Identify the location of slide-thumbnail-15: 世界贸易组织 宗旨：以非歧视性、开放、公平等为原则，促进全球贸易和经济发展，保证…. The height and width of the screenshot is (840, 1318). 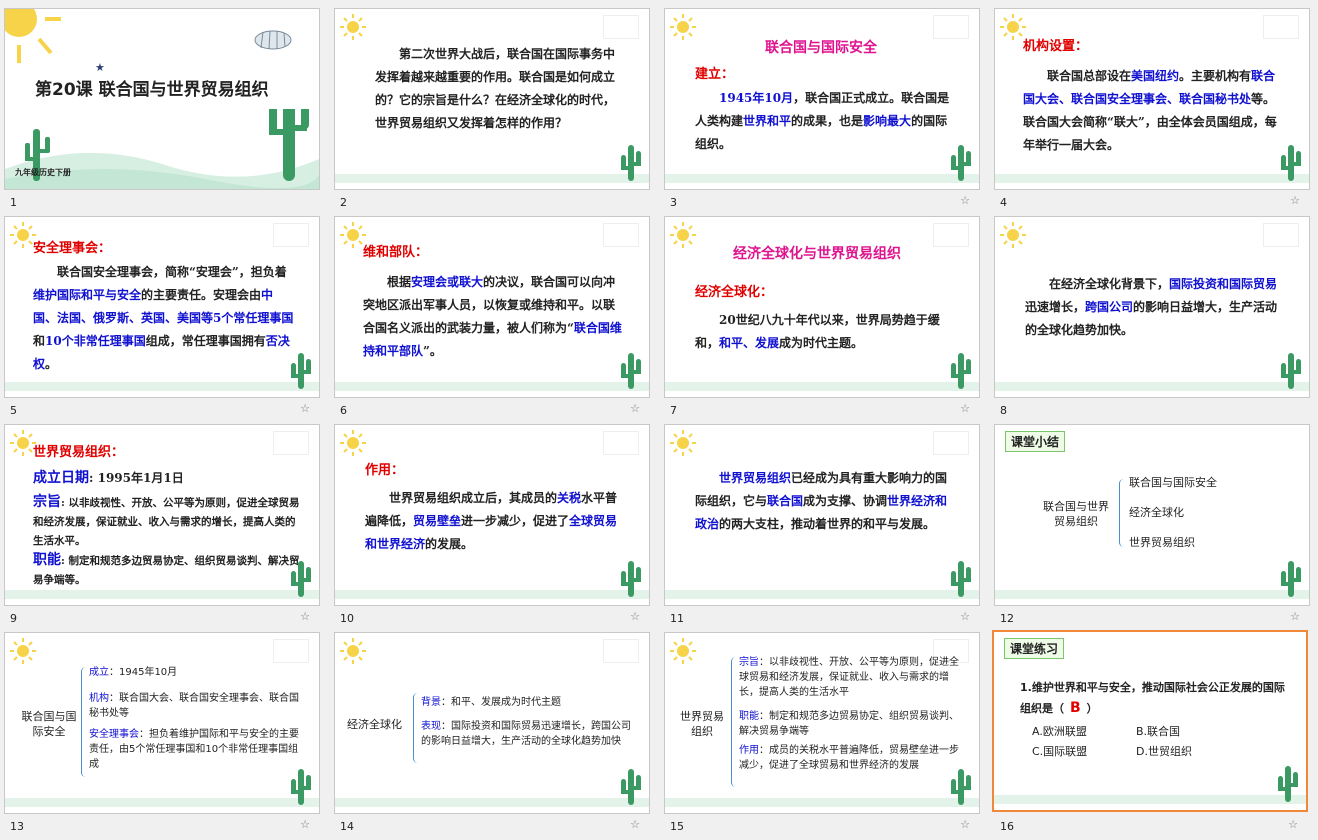
(822, 736).